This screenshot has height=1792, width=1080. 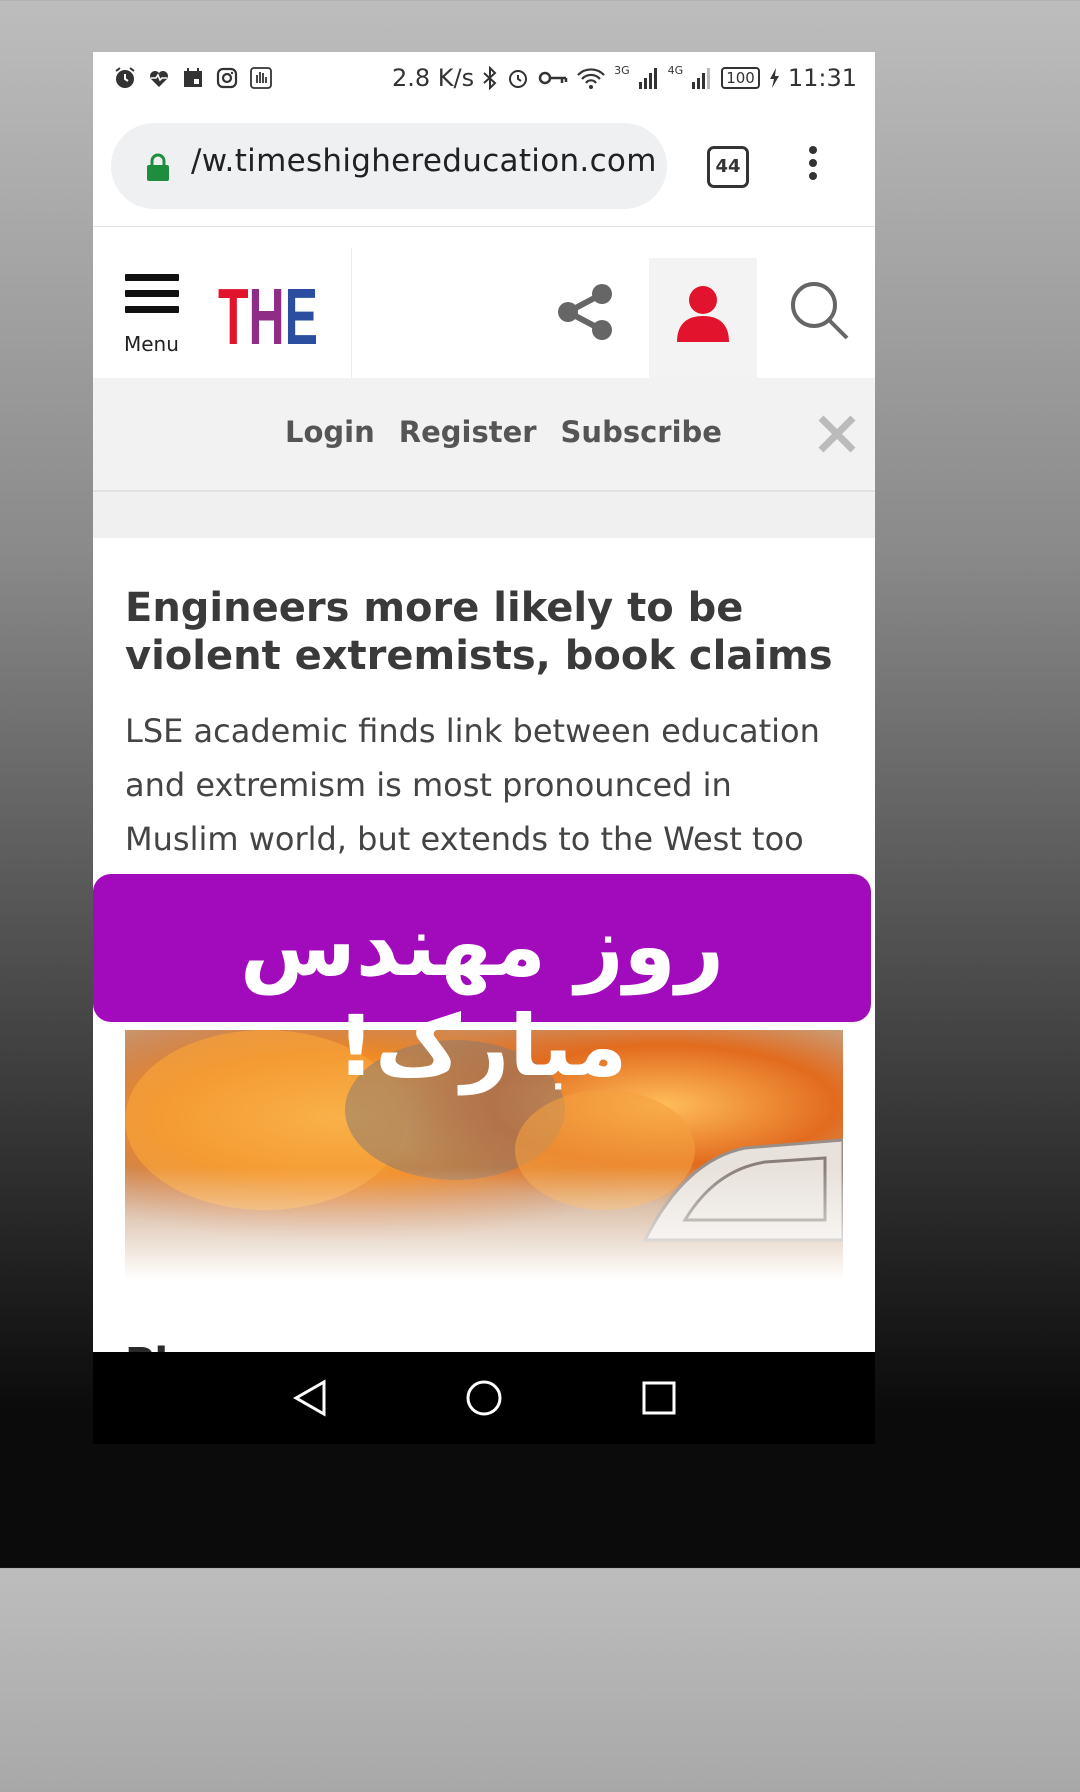 What do you see at coordinates (659, 1398) in the screenshot?
I see `recents-icon` at bounding box center [659, 1398].